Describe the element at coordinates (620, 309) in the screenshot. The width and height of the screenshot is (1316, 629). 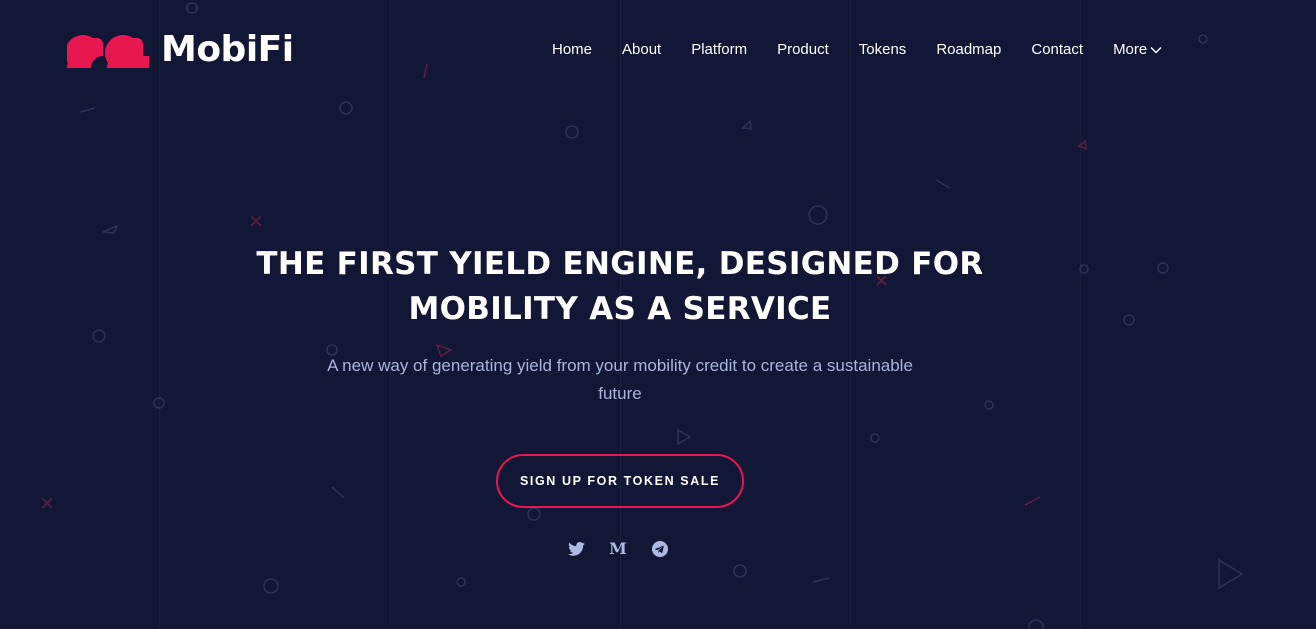
I see `hero-title-line2: MOBILITY AS A SERVICE` at that location.